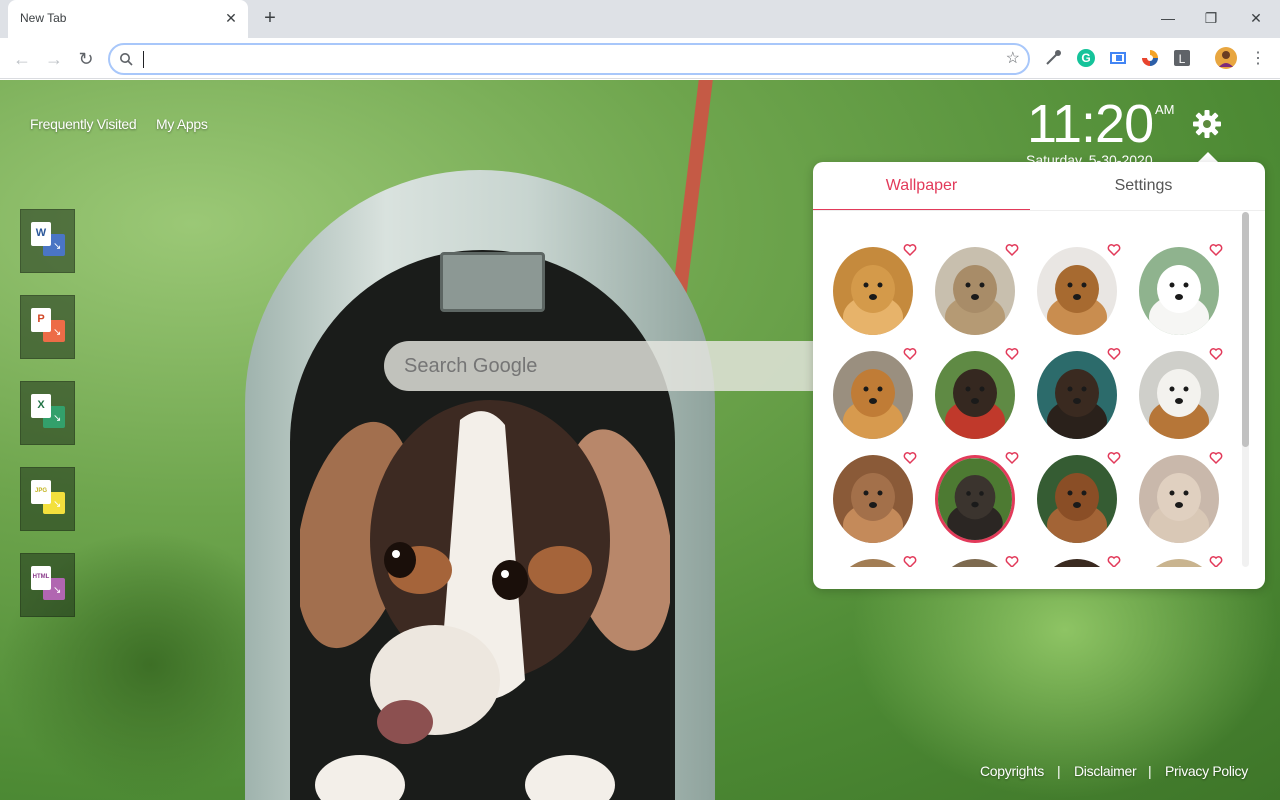  I want to click on eyedropper-icon, so click(1053, 58).